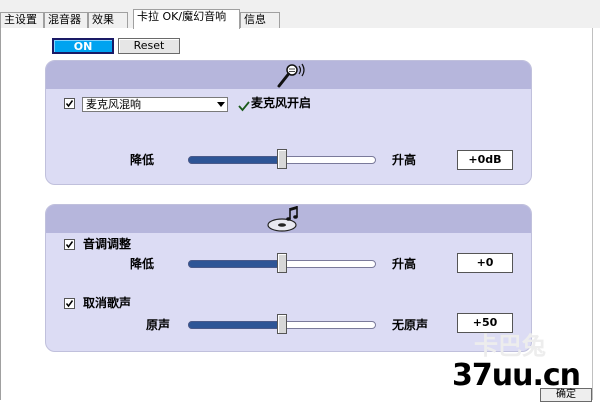 The image size is (600, 402). Describe the element at coordinates (66, 20) in the screenshot. I see `tab-mixer: 混音器` at that location.